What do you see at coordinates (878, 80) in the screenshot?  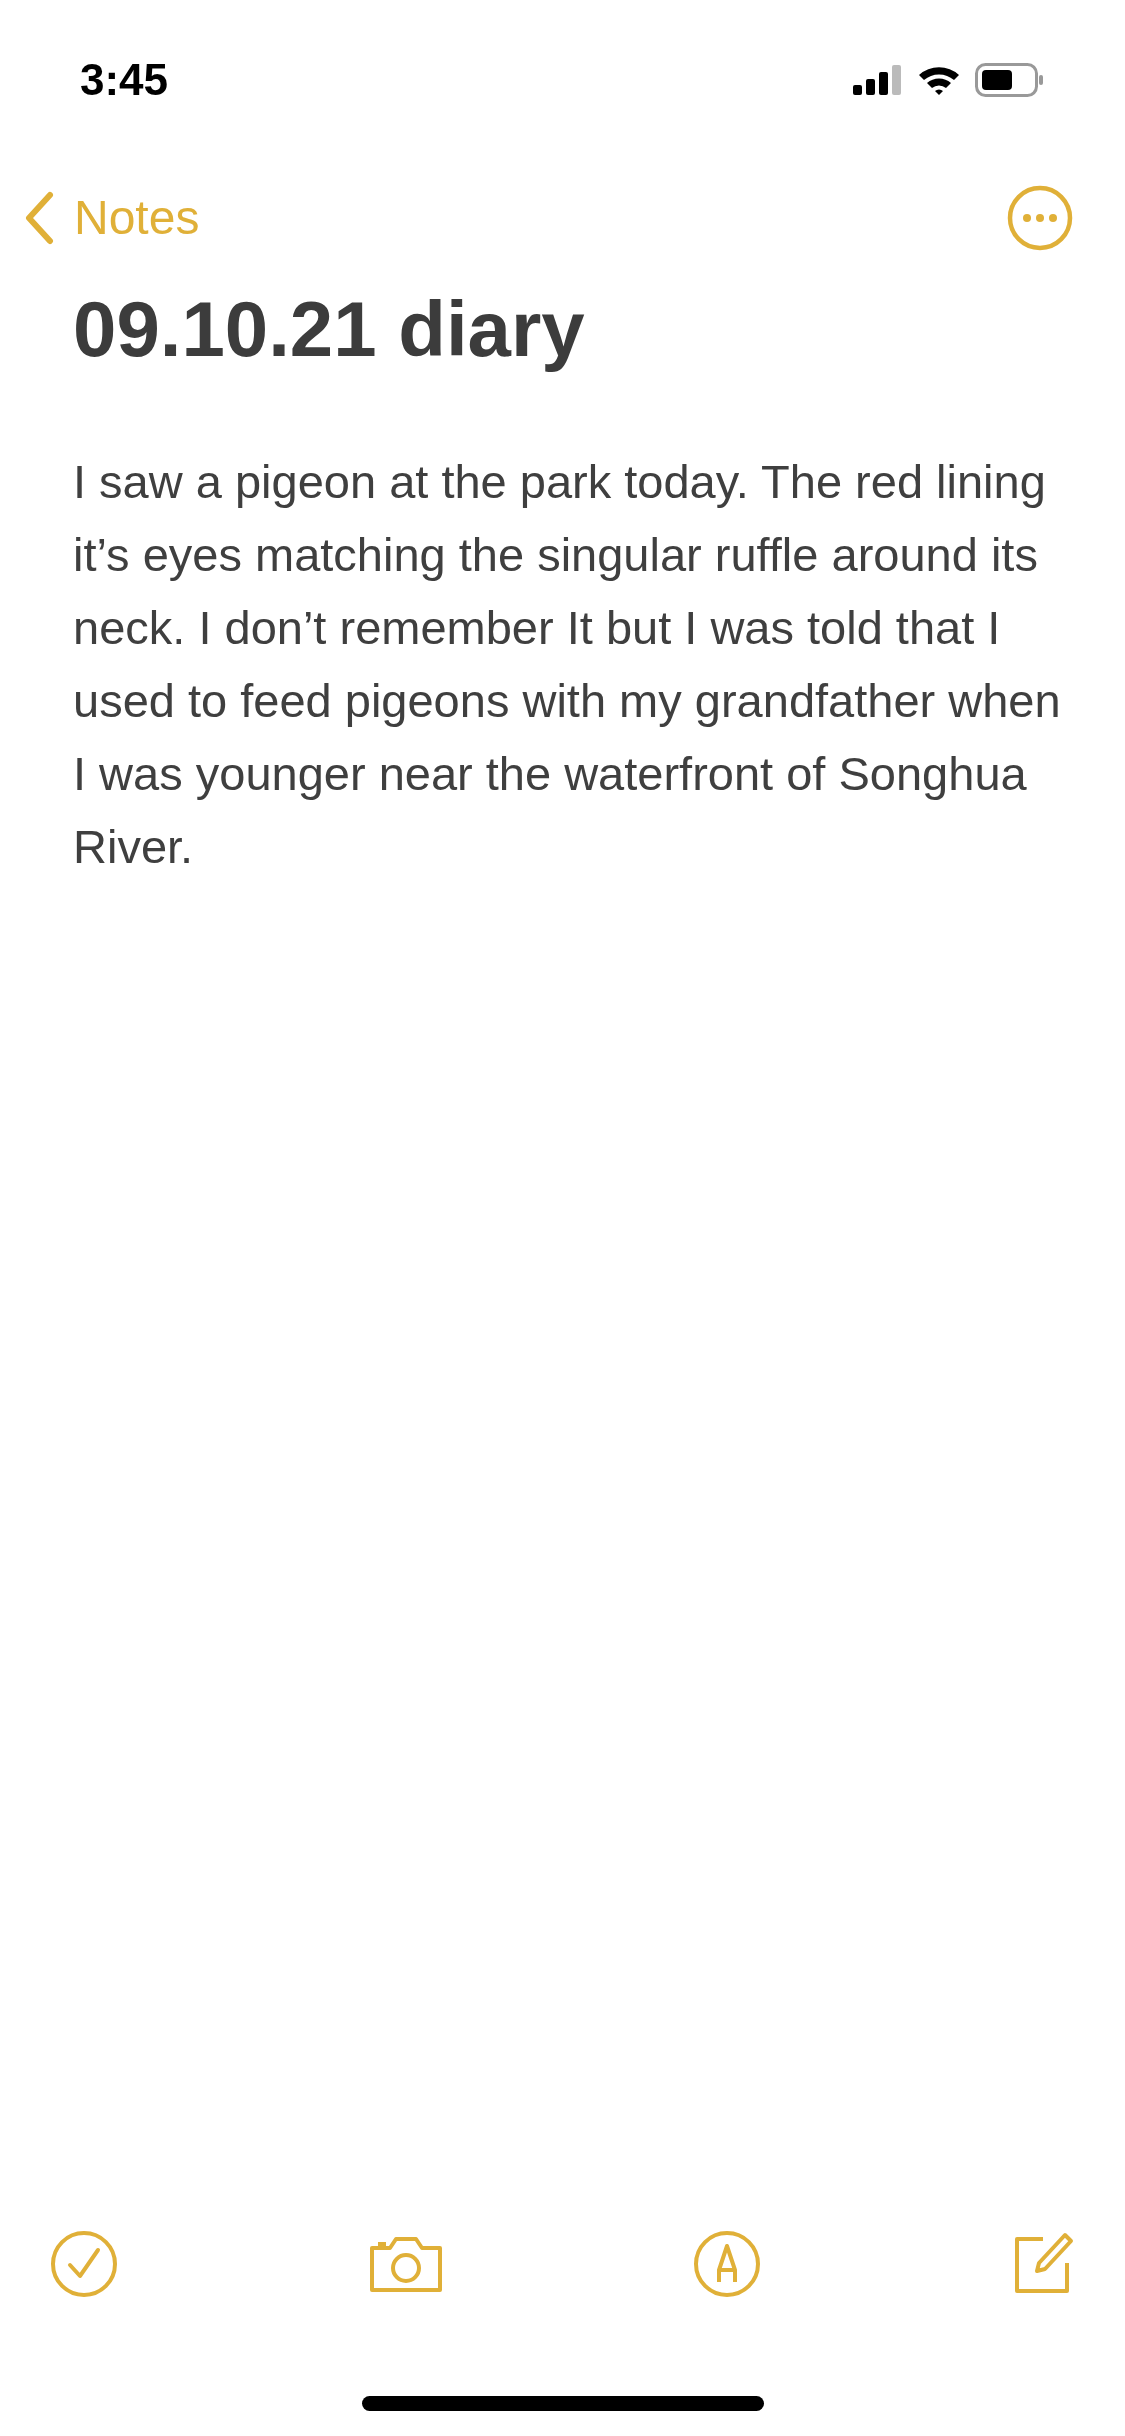 I see `signal-icon` at bounding box center [878, 80].